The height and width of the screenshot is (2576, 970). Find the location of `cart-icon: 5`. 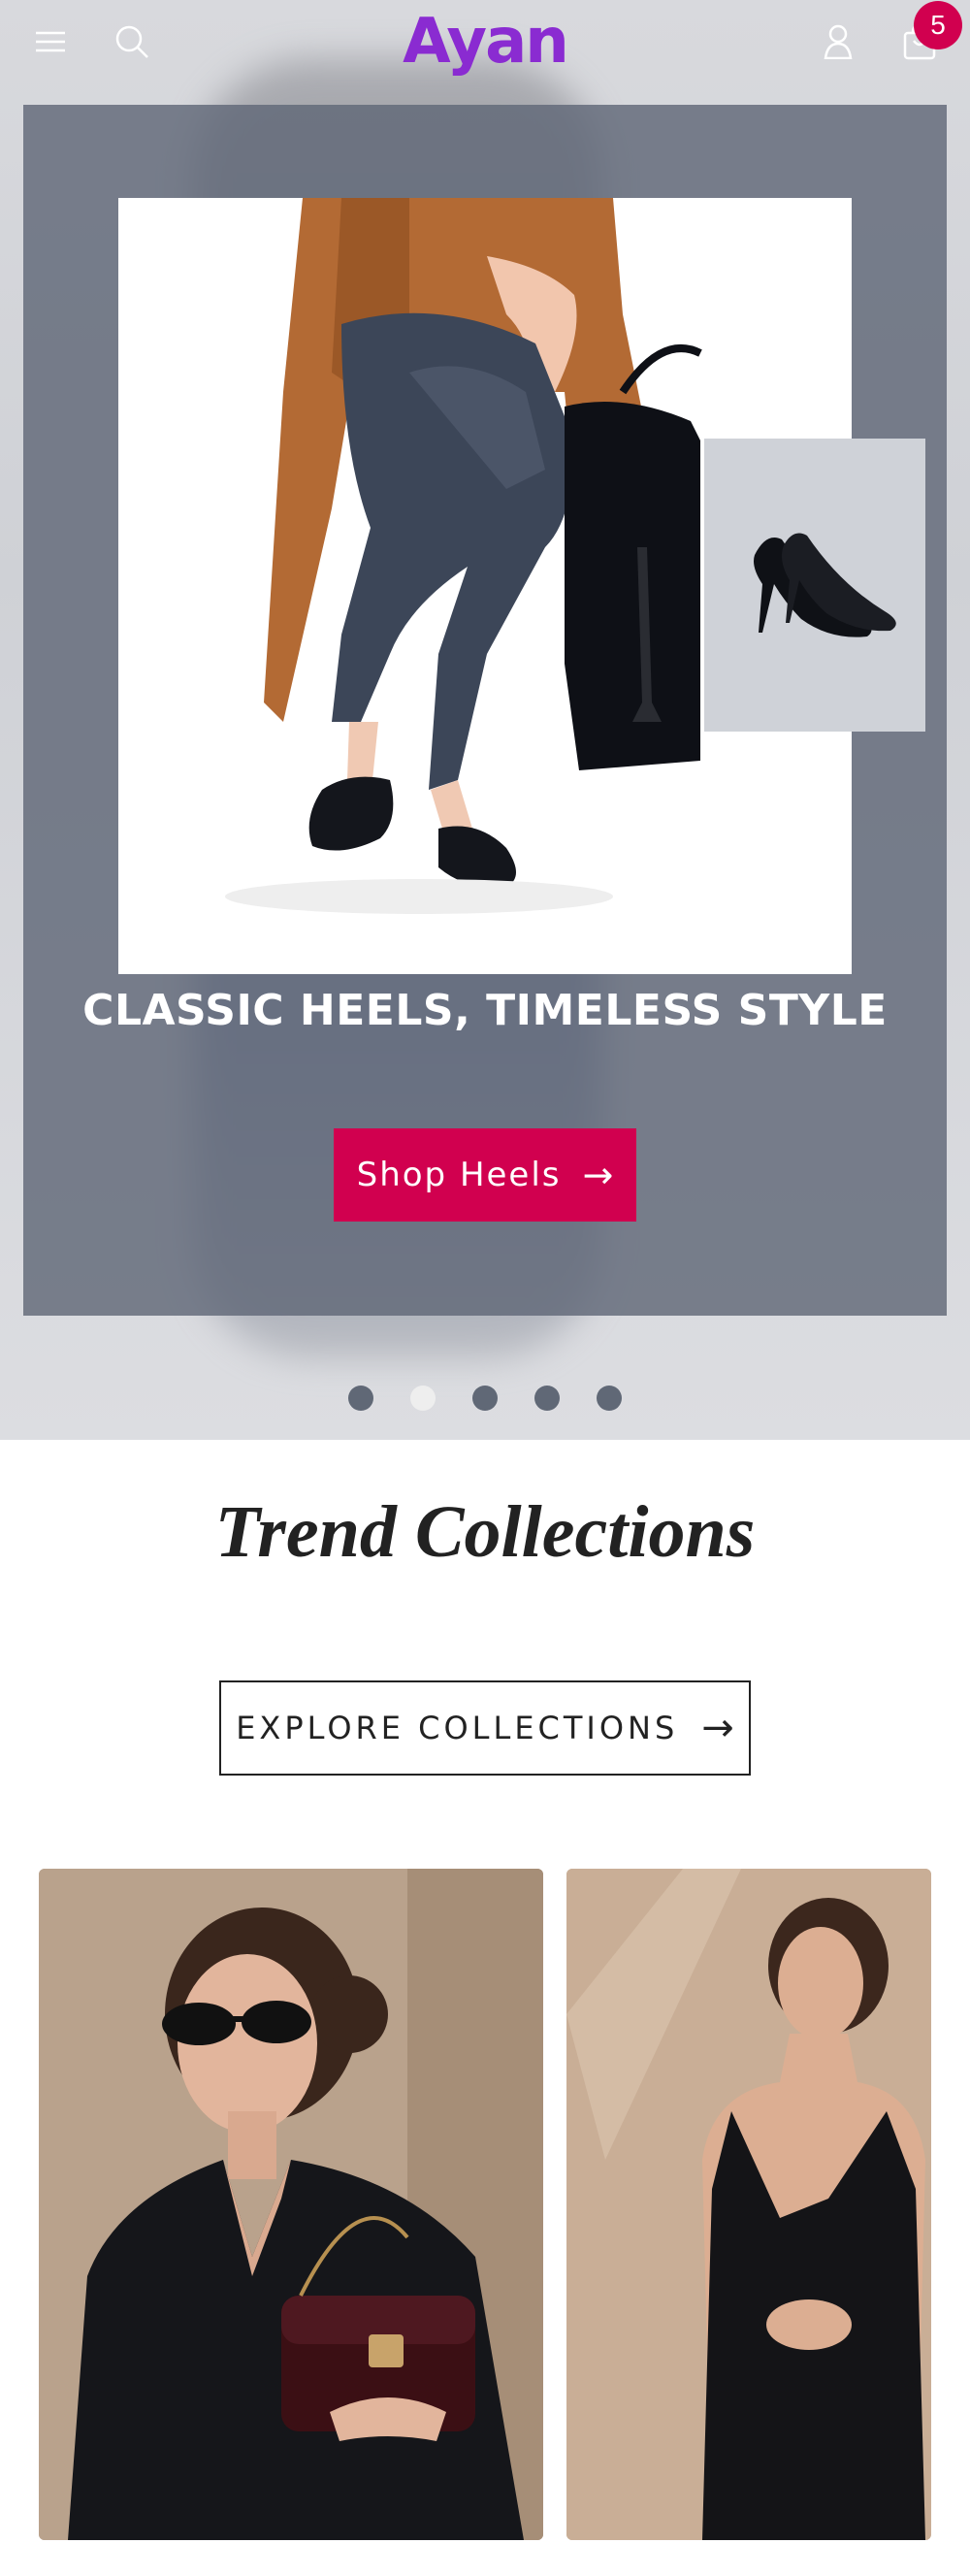

cart-icon: 5 is located at coordinates (930, 32).